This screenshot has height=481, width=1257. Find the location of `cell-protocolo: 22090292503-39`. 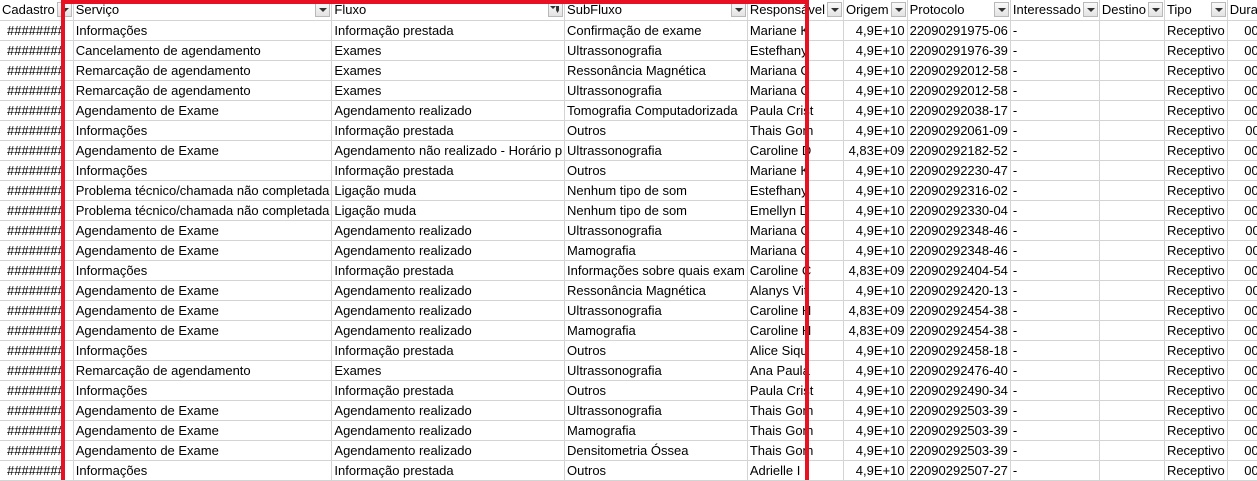

cell-protocolo: 22090292503-39 is located at coordinates (959, 410).